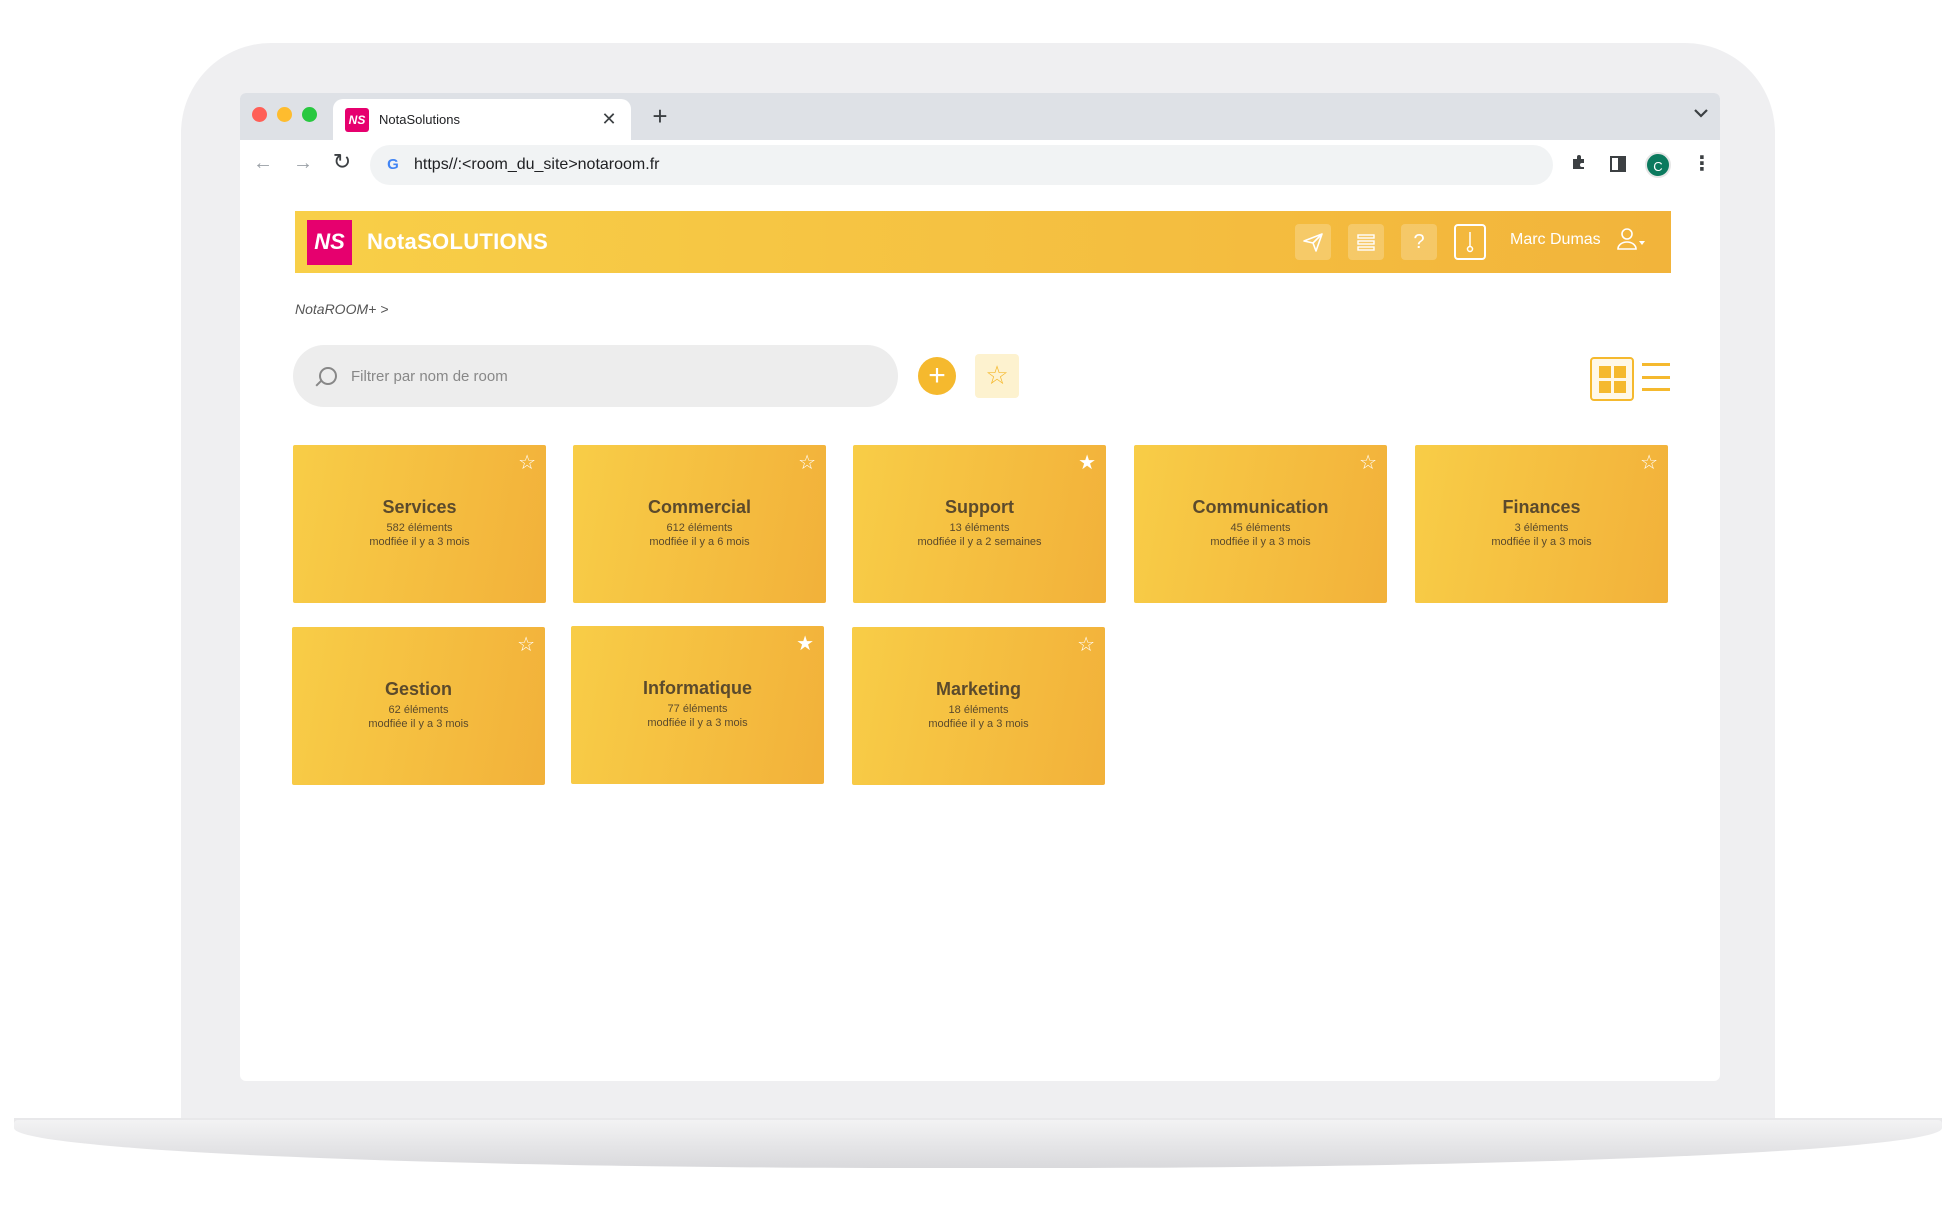 This screenshot has width=1955, height=1206. Describe the element at coordinates (419, 528) in the screenshot. I see `room-count: 582 éléments` at that location.